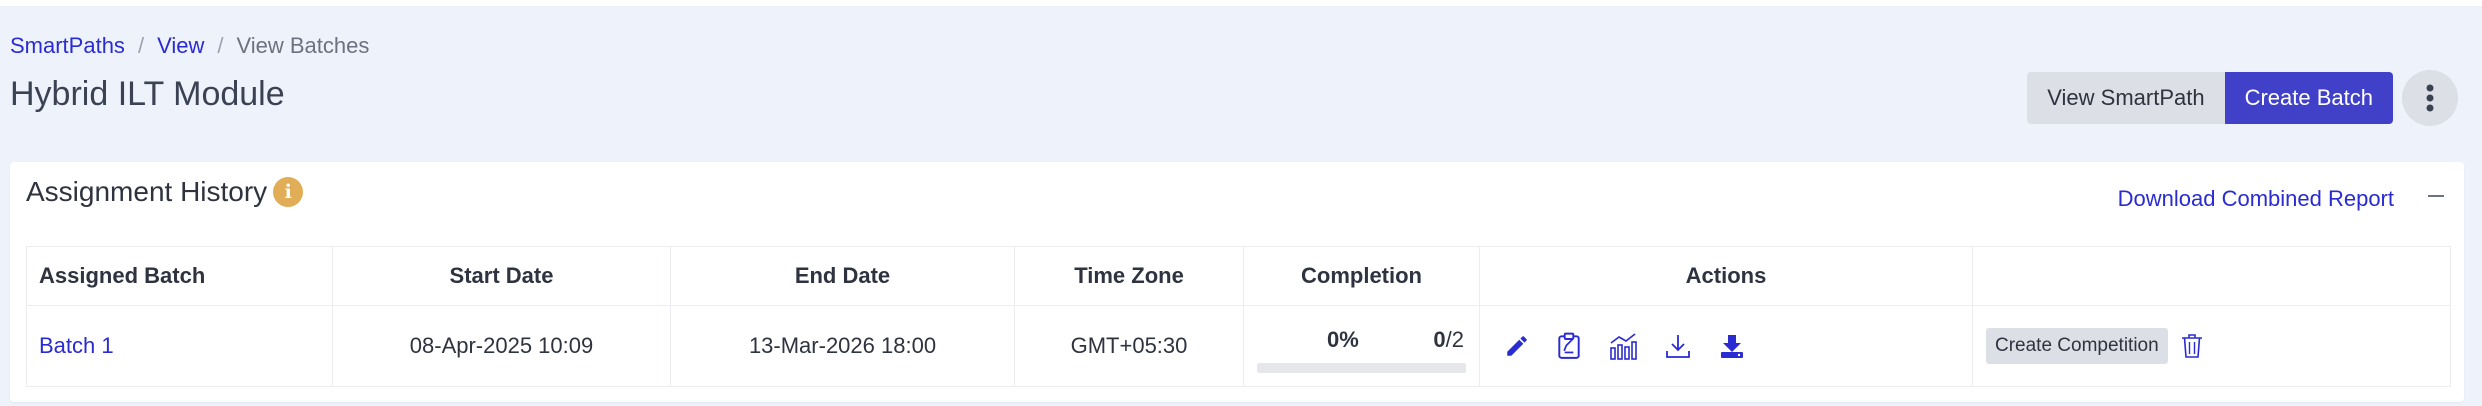 This screenshot has height=406, width=2482. I want to click on create-competition-button: Create Competition, so click(2077, 346).